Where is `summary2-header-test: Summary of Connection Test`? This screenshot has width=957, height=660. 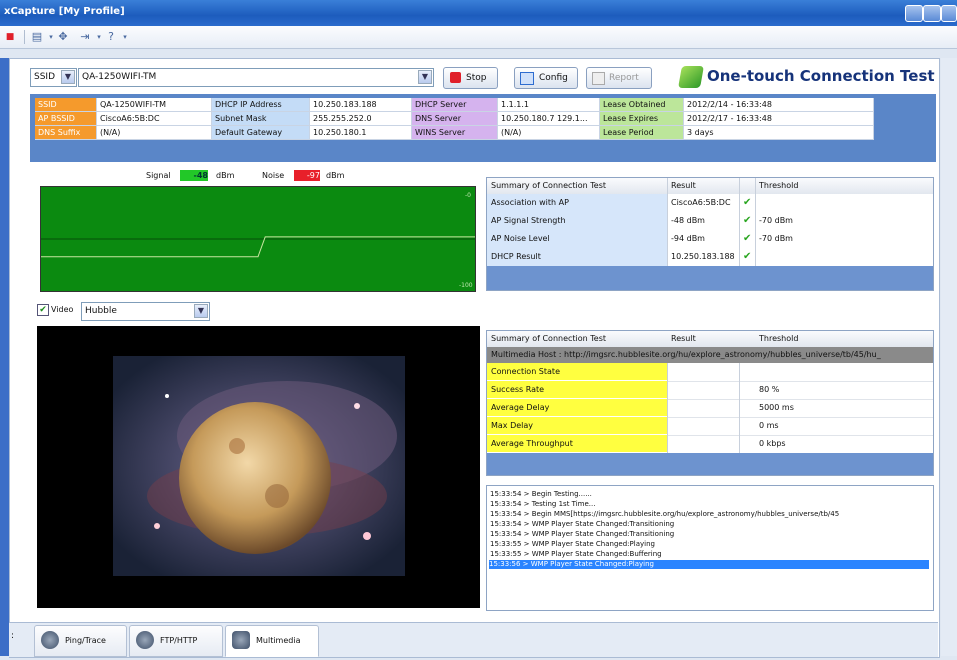 summary2-header-test: Summary of Connection Test is located at coordinates (549, 338).